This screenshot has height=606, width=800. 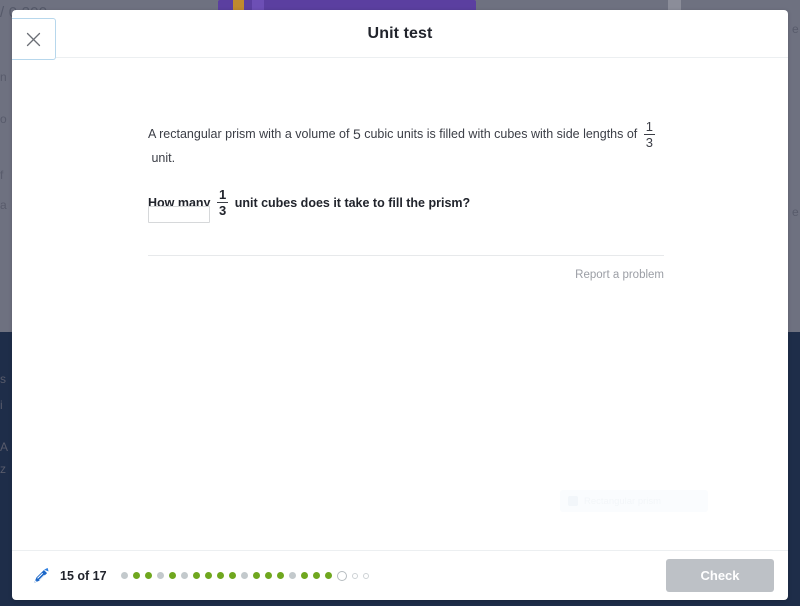 I want to click on pencil-icon, so click(x=41, y=575).